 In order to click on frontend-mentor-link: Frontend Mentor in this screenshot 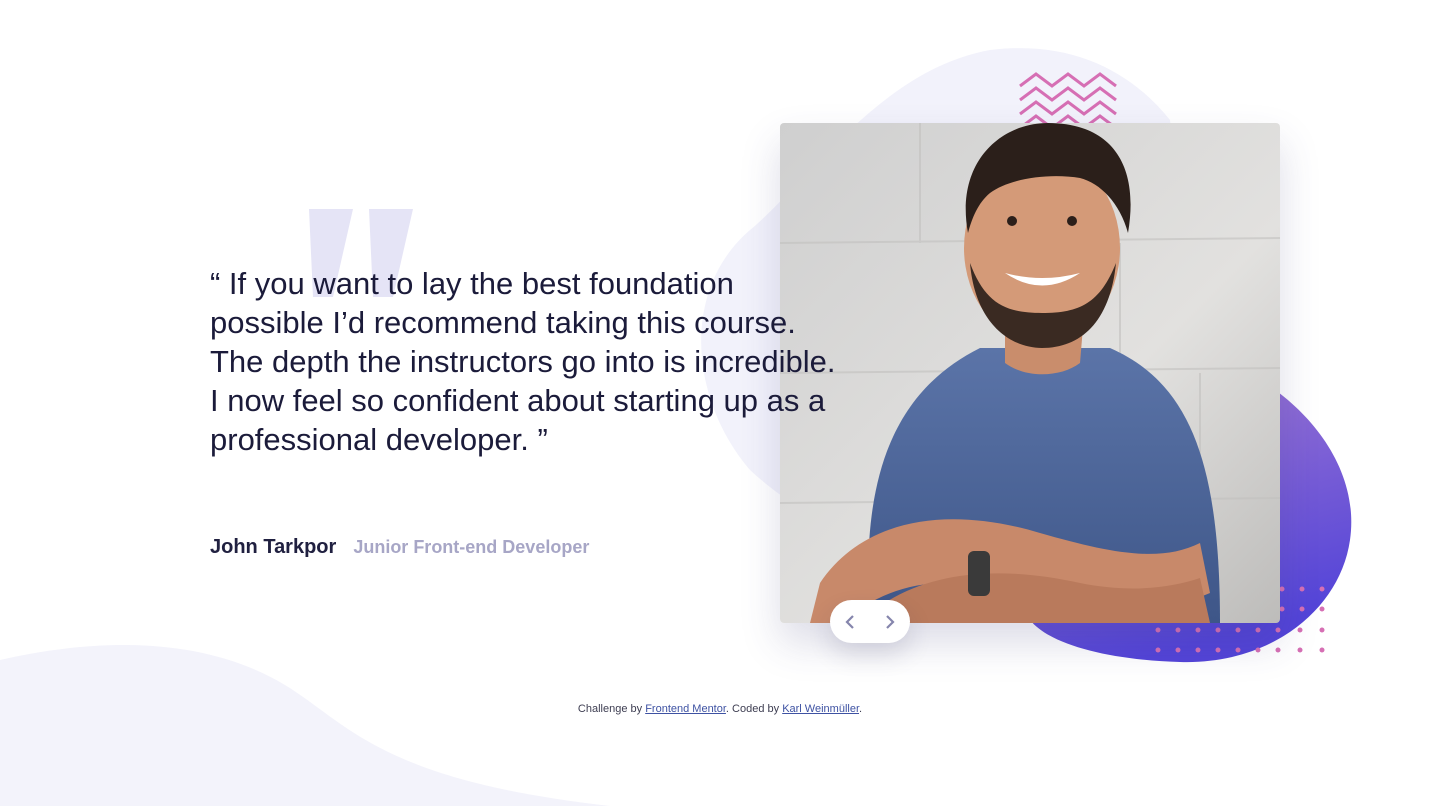, I will do `click(685, 709)`.